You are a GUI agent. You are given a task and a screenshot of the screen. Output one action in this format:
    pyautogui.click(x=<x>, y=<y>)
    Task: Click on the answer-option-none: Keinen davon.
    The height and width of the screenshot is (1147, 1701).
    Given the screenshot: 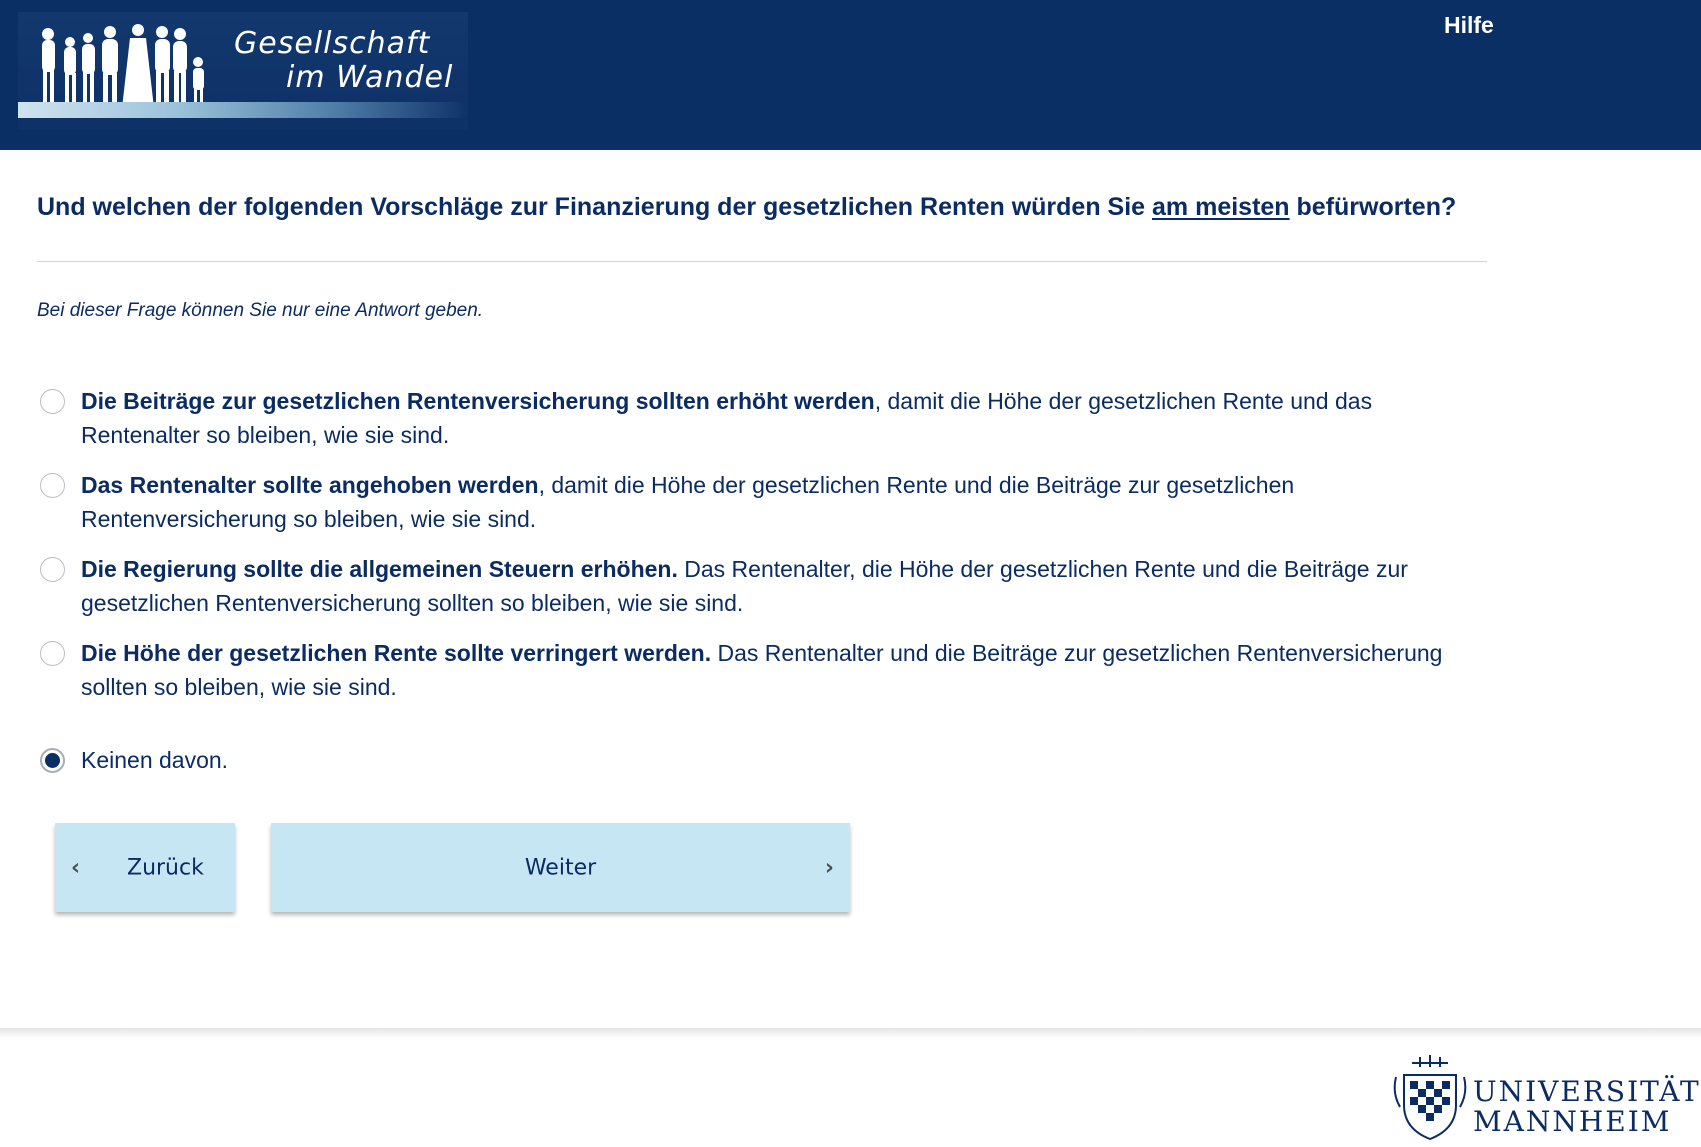 What is the action you would take?
    pyautogui.click(x=750, y=760)
    